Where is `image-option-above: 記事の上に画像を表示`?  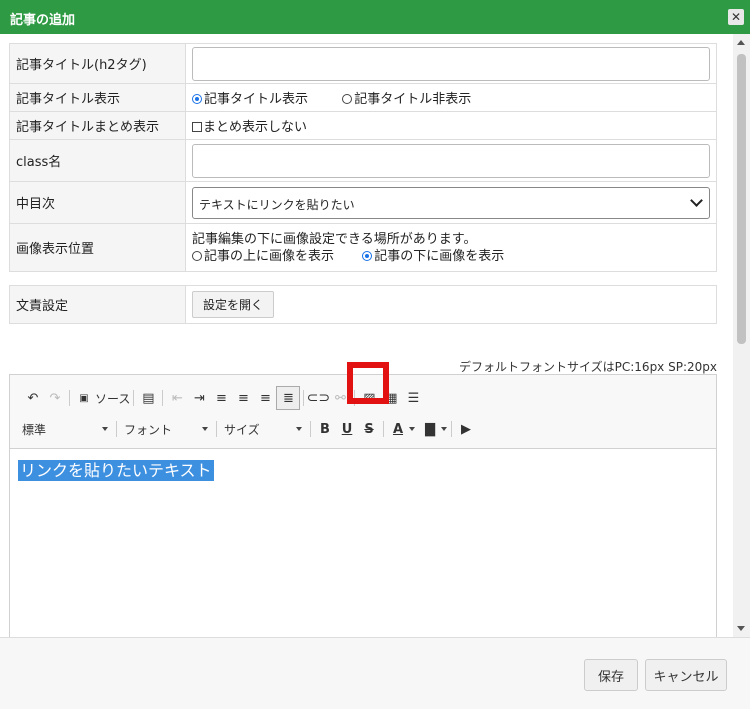 image-option-above: 記事の上に画像を表示 is located at coordinates (263, 256).